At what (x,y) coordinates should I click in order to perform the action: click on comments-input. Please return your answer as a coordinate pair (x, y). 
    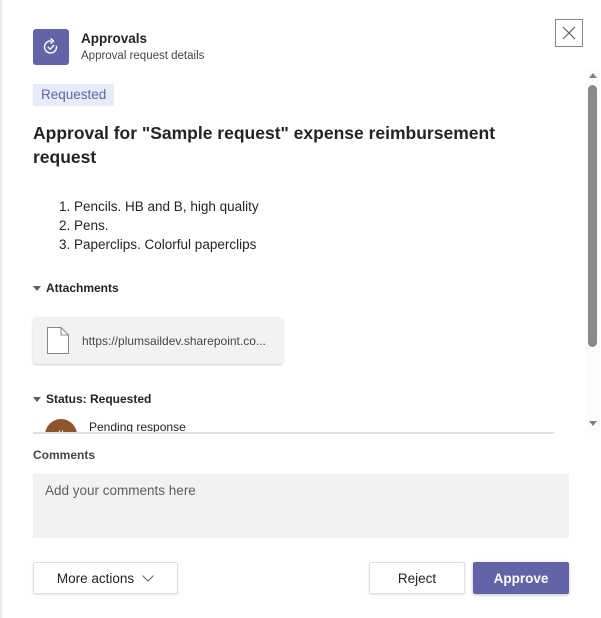
    Looking at the image, I should click on (301, 506).